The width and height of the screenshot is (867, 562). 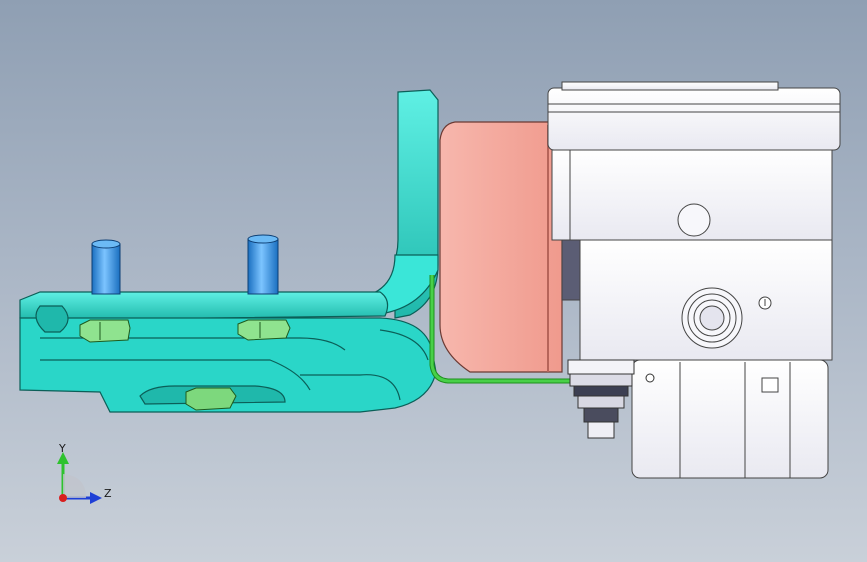 I want to click on housing-ecu-cover, so click(x=730, y=419).